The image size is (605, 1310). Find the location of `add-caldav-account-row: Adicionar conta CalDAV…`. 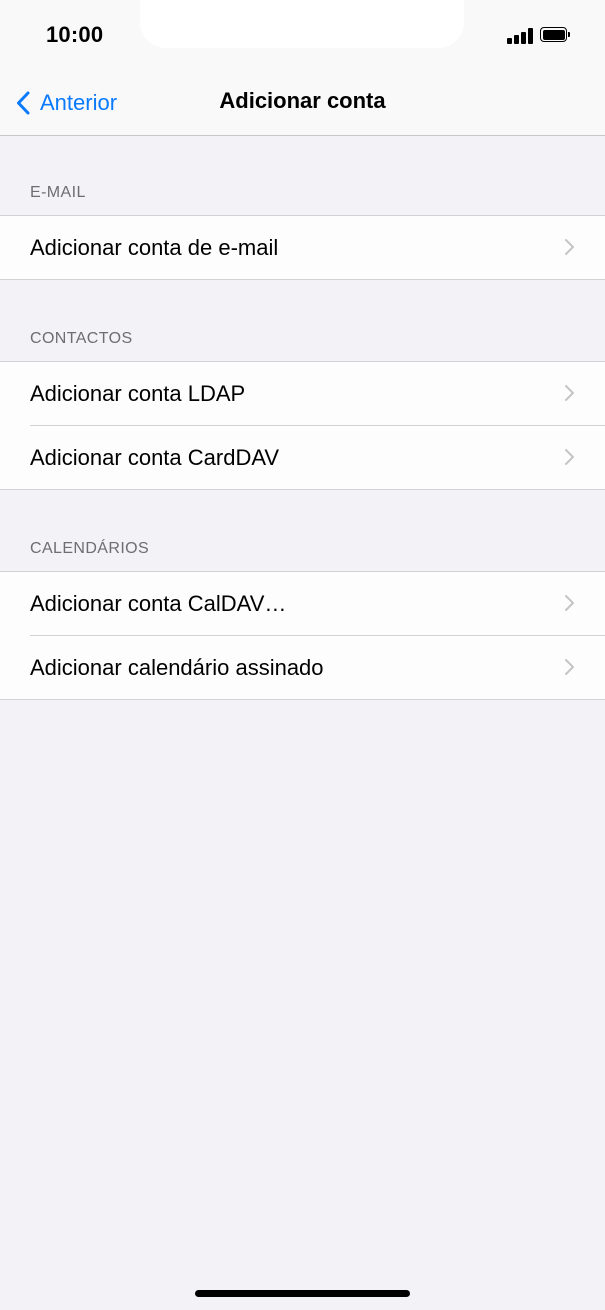

add-caldav-account-row: Adicionar conta CalDAV… is located at coordinates (302, 603).